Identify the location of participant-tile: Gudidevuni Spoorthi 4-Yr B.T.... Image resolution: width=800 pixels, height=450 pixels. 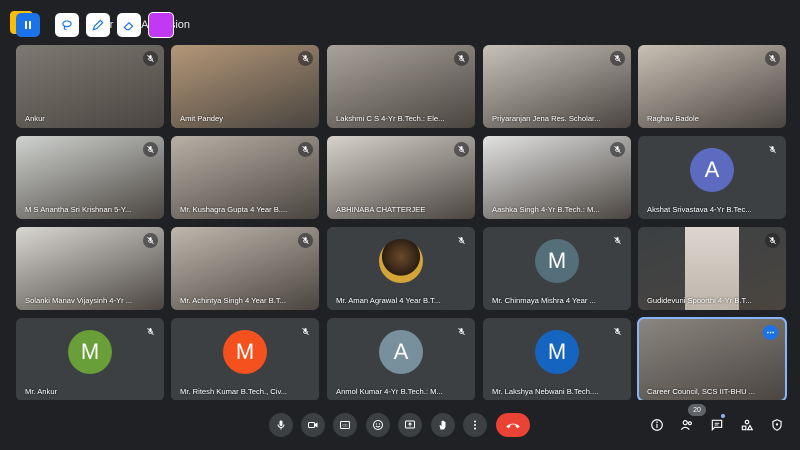
(712, 268).